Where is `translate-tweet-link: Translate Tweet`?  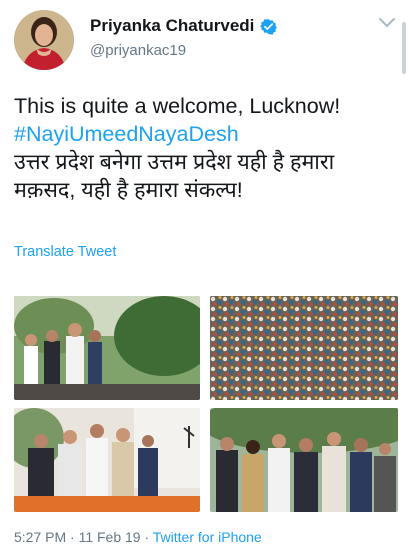
translate-tweet-link: Translate Tweet is located at coordinates (65, 252).